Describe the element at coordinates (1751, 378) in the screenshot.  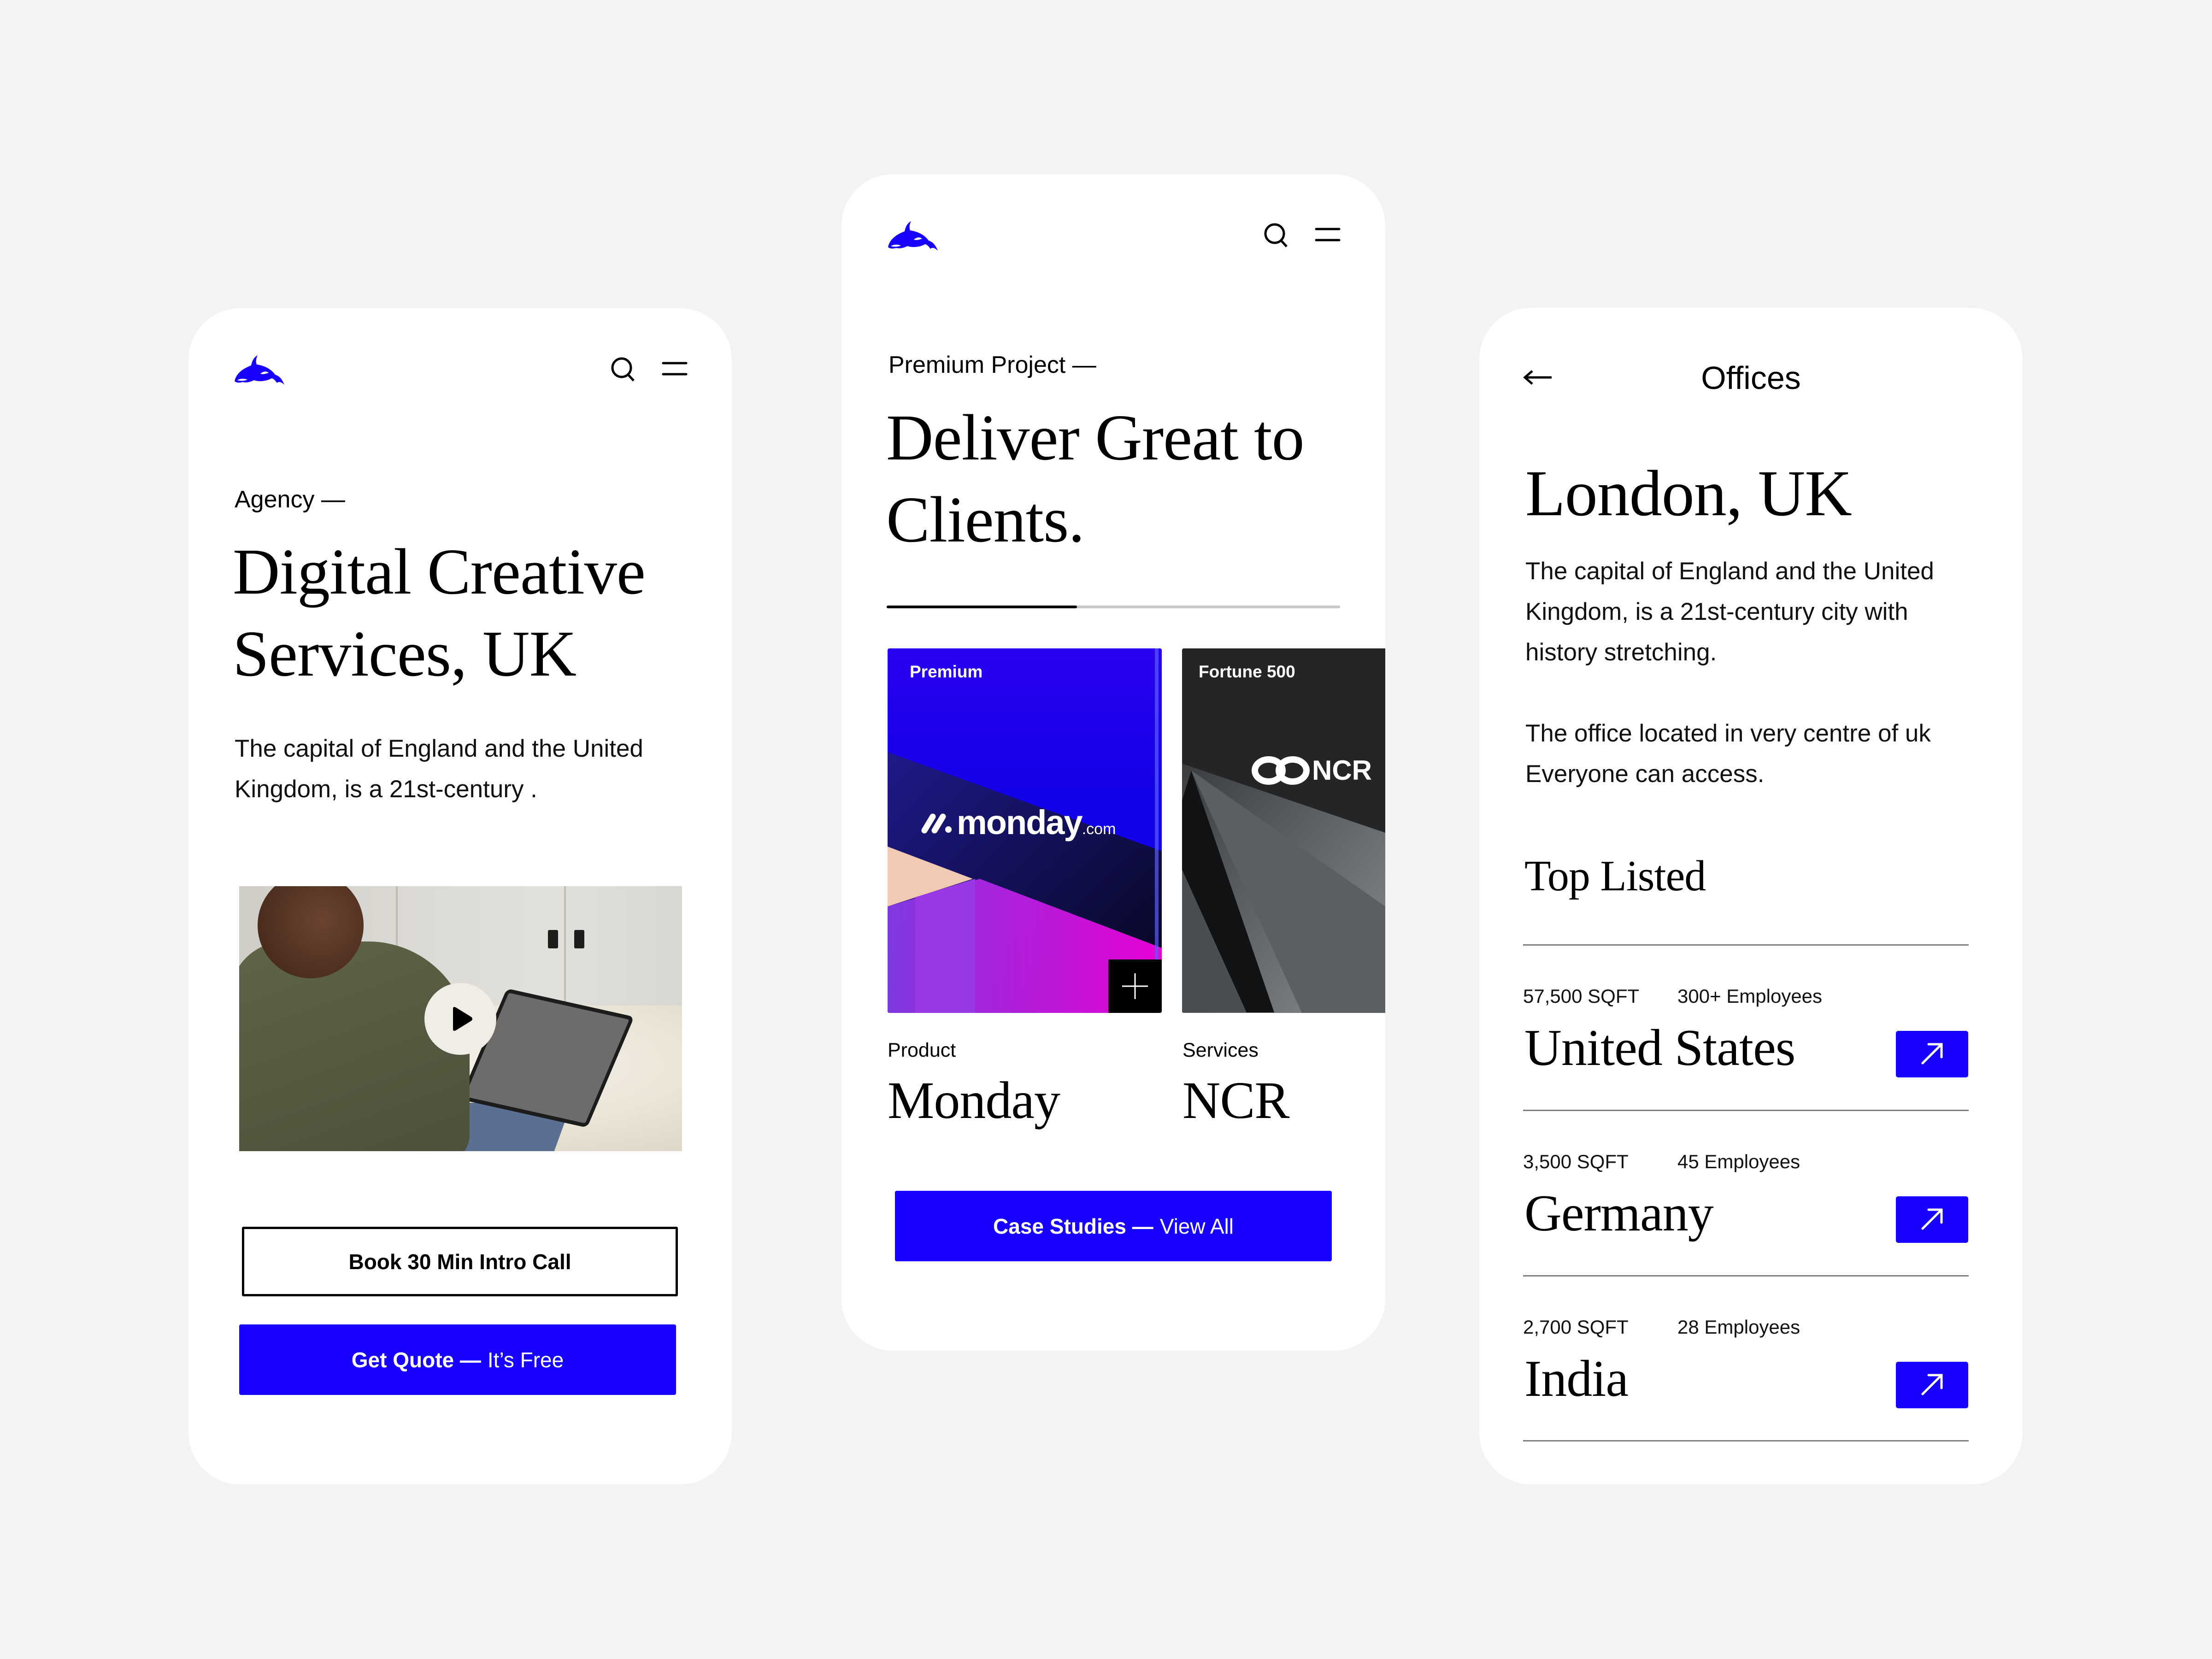
I see `screen-title: Offices` at that location.